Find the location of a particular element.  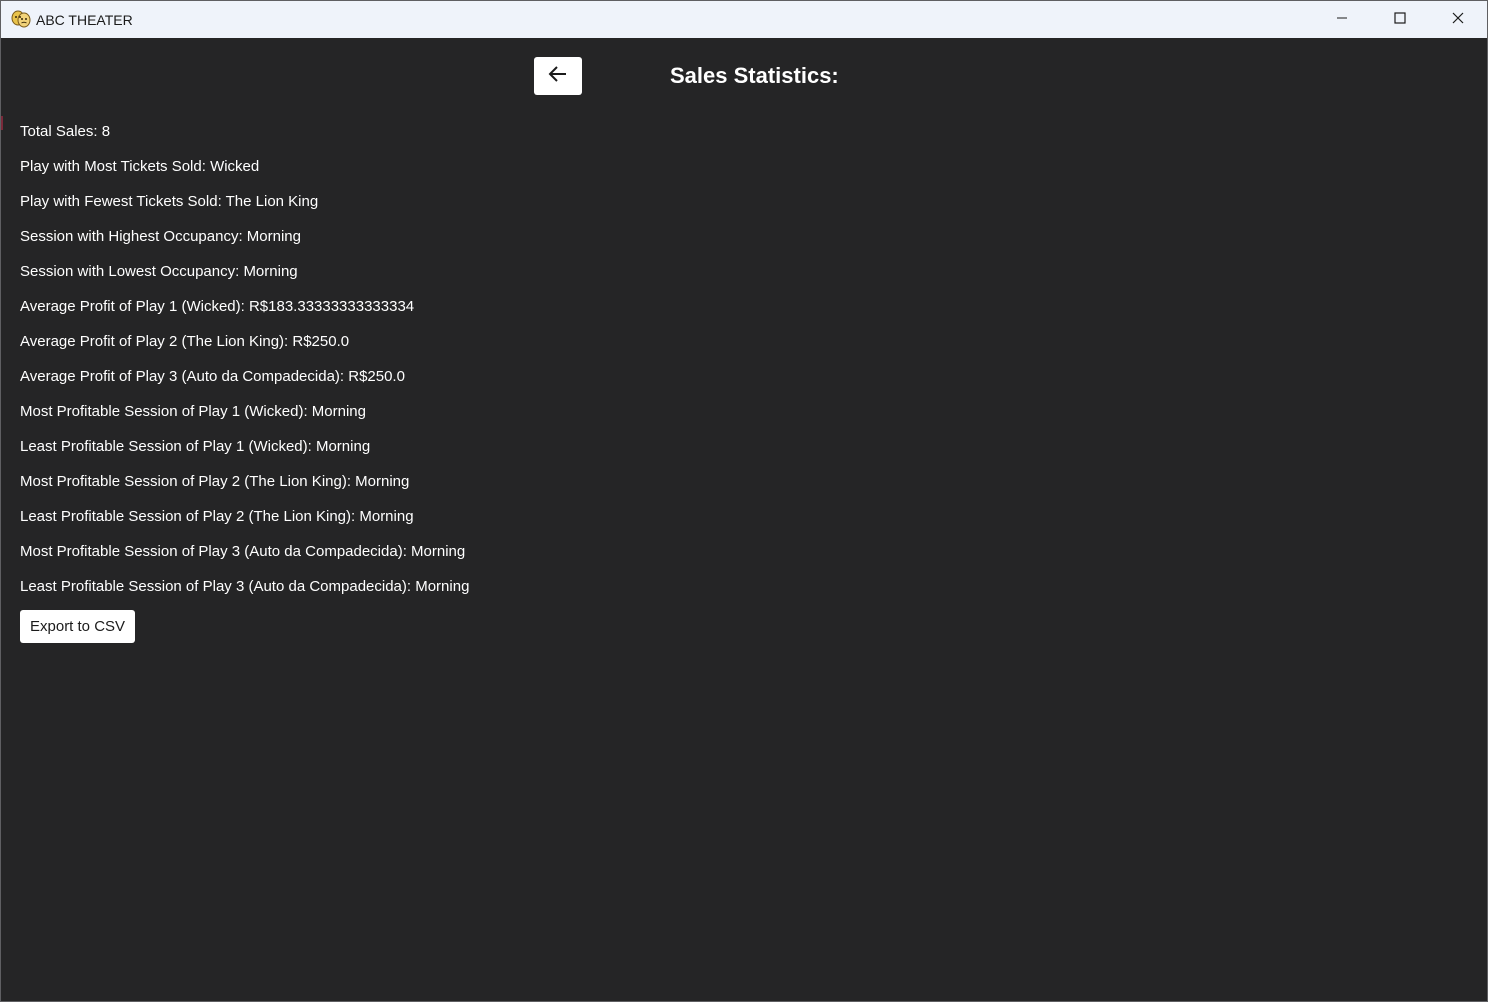

window-title: ABC THEATER is located at coordinates (84, 20).